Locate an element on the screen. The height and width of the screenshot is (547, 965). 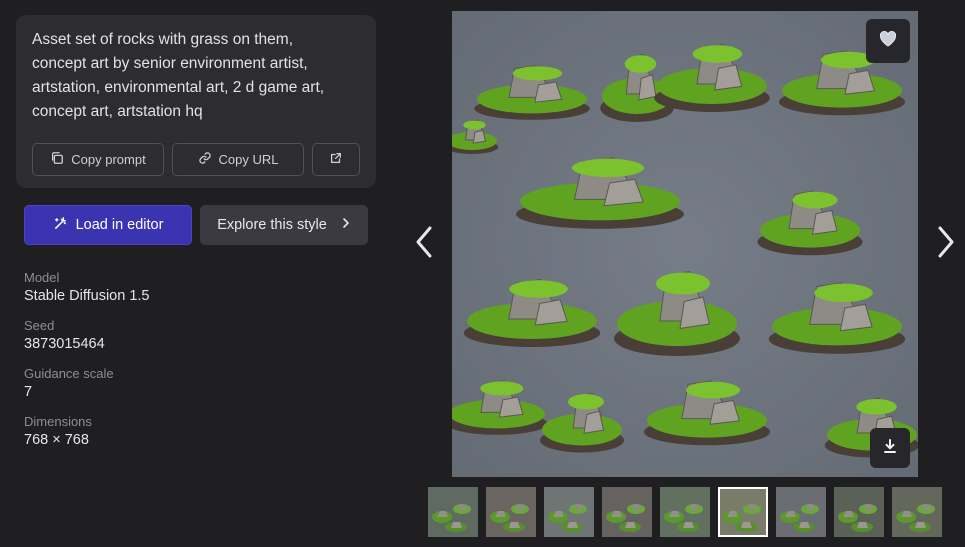
copy-icon is located at coordinates (57, 159).